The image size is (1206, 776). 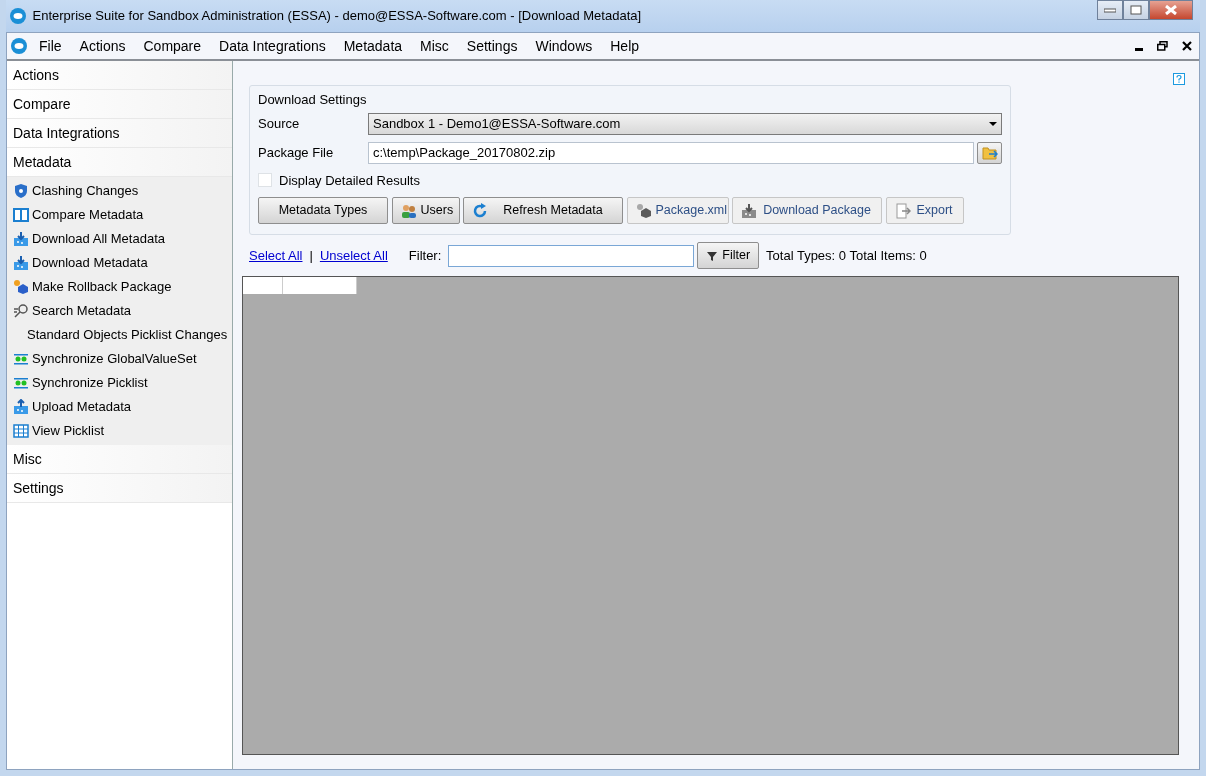 I want to click on source-dropdown: Sandbox 1 - Demo1@ESSA-Software.com, so click(x=685, y=123).